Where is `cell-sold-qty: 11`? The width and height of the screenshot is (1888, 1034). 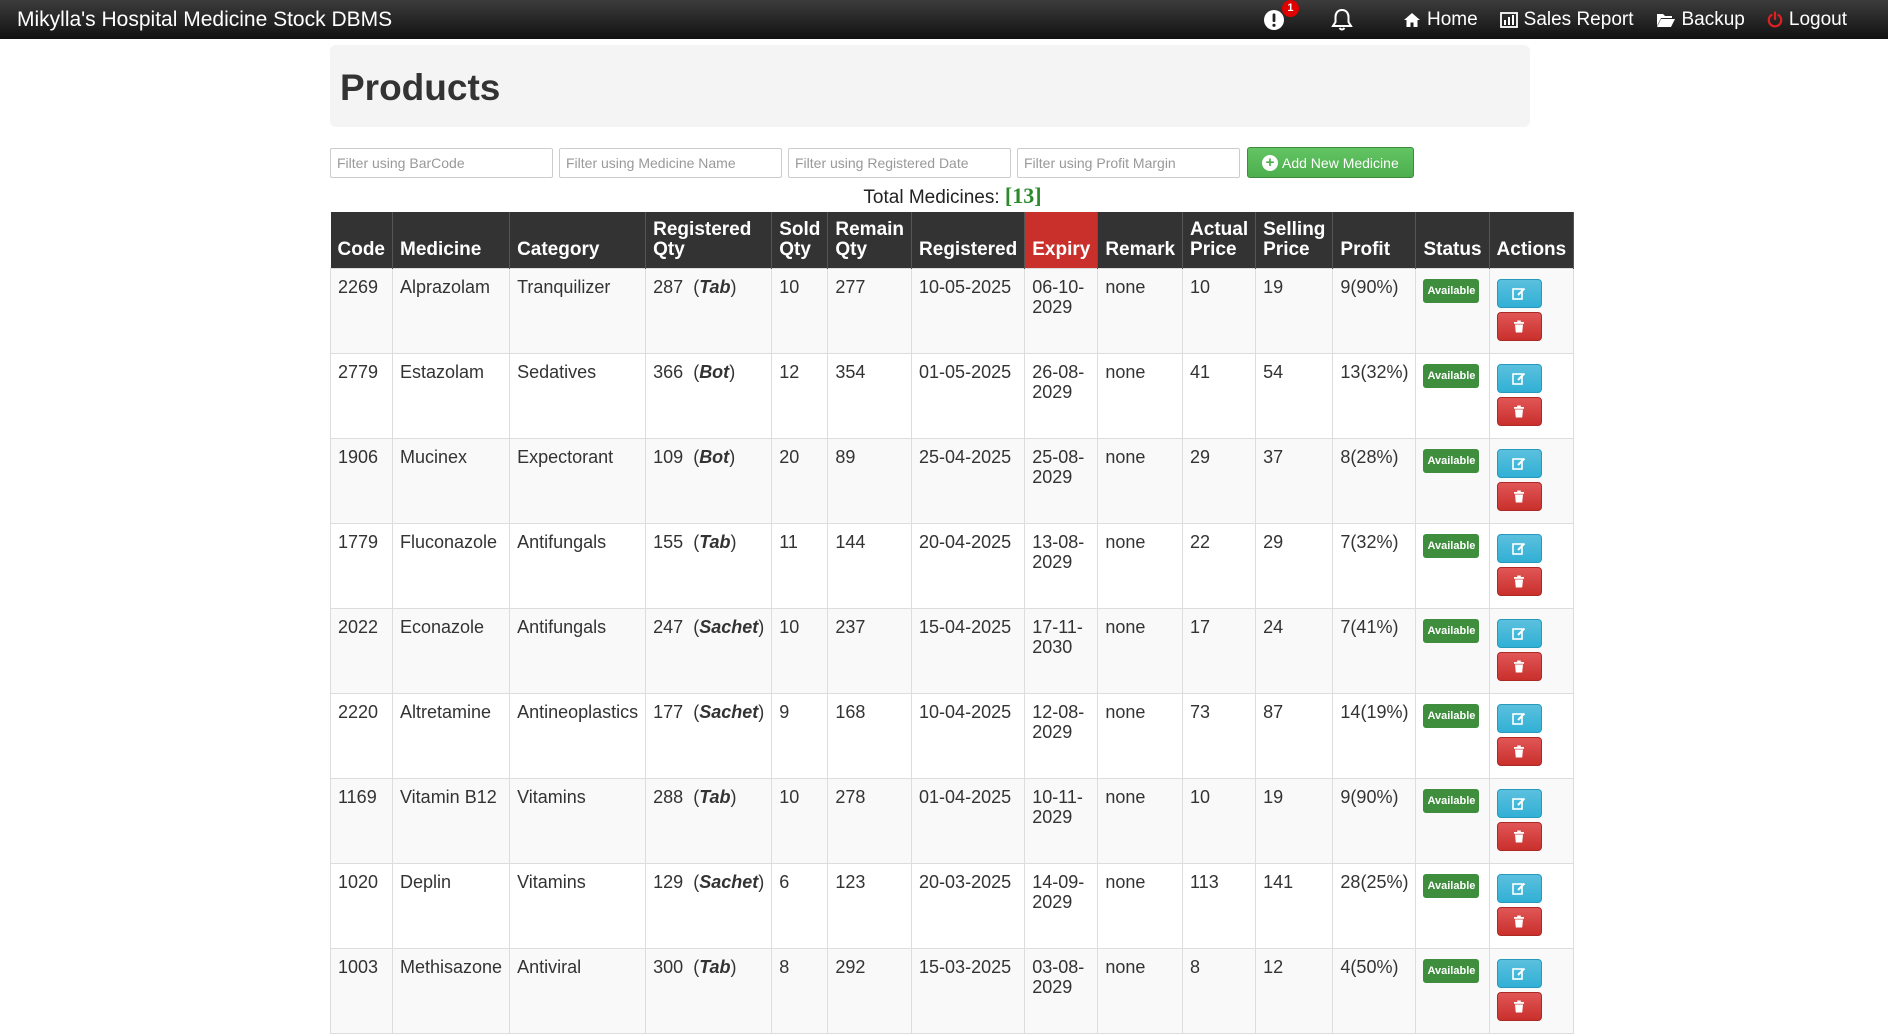 cell-sold-qty: 11 is located at coordinates (800, 566).